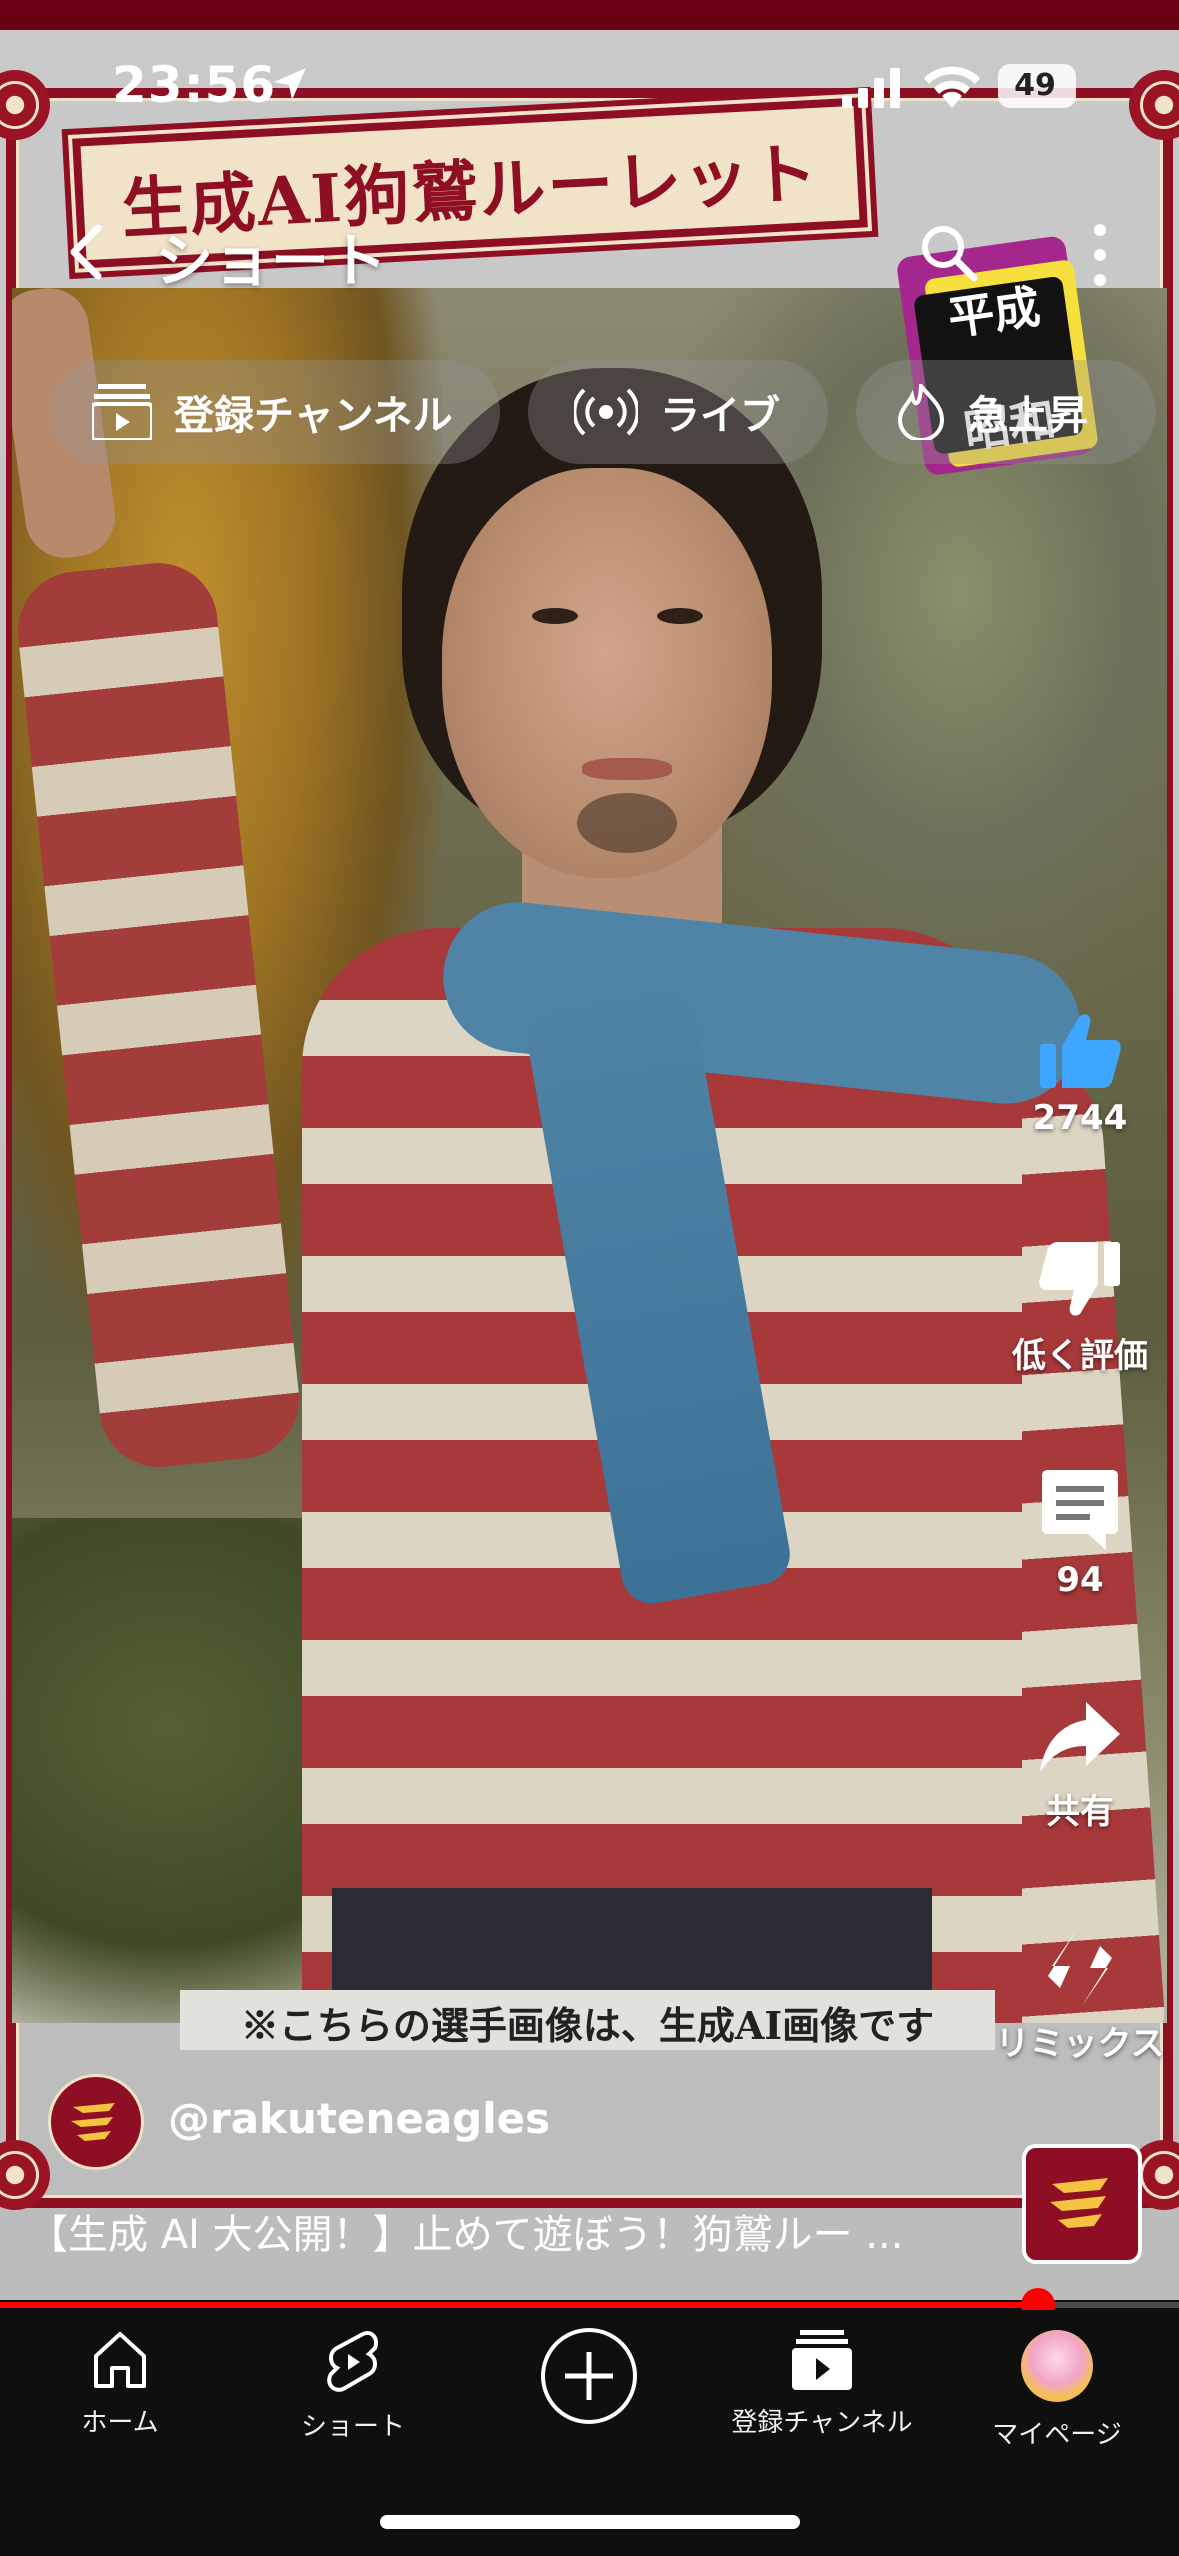 This screenshot has width=1179, height=2556. What do you see at coordinates (352, 2361) in the screenshot?
I see `shorts-icon` at bounding box center [352, 2361].